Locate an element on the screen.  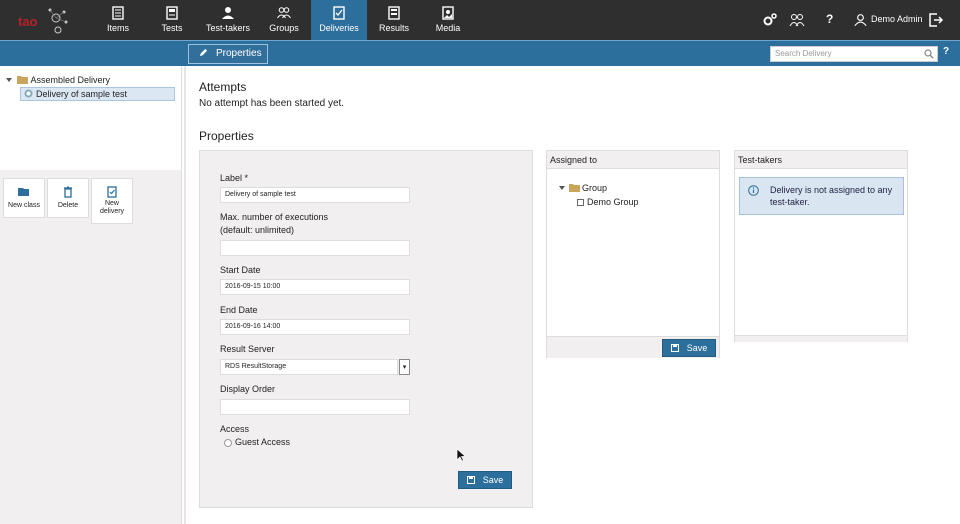
new-delivery-label-1: New is located at coordinates (111, 203).